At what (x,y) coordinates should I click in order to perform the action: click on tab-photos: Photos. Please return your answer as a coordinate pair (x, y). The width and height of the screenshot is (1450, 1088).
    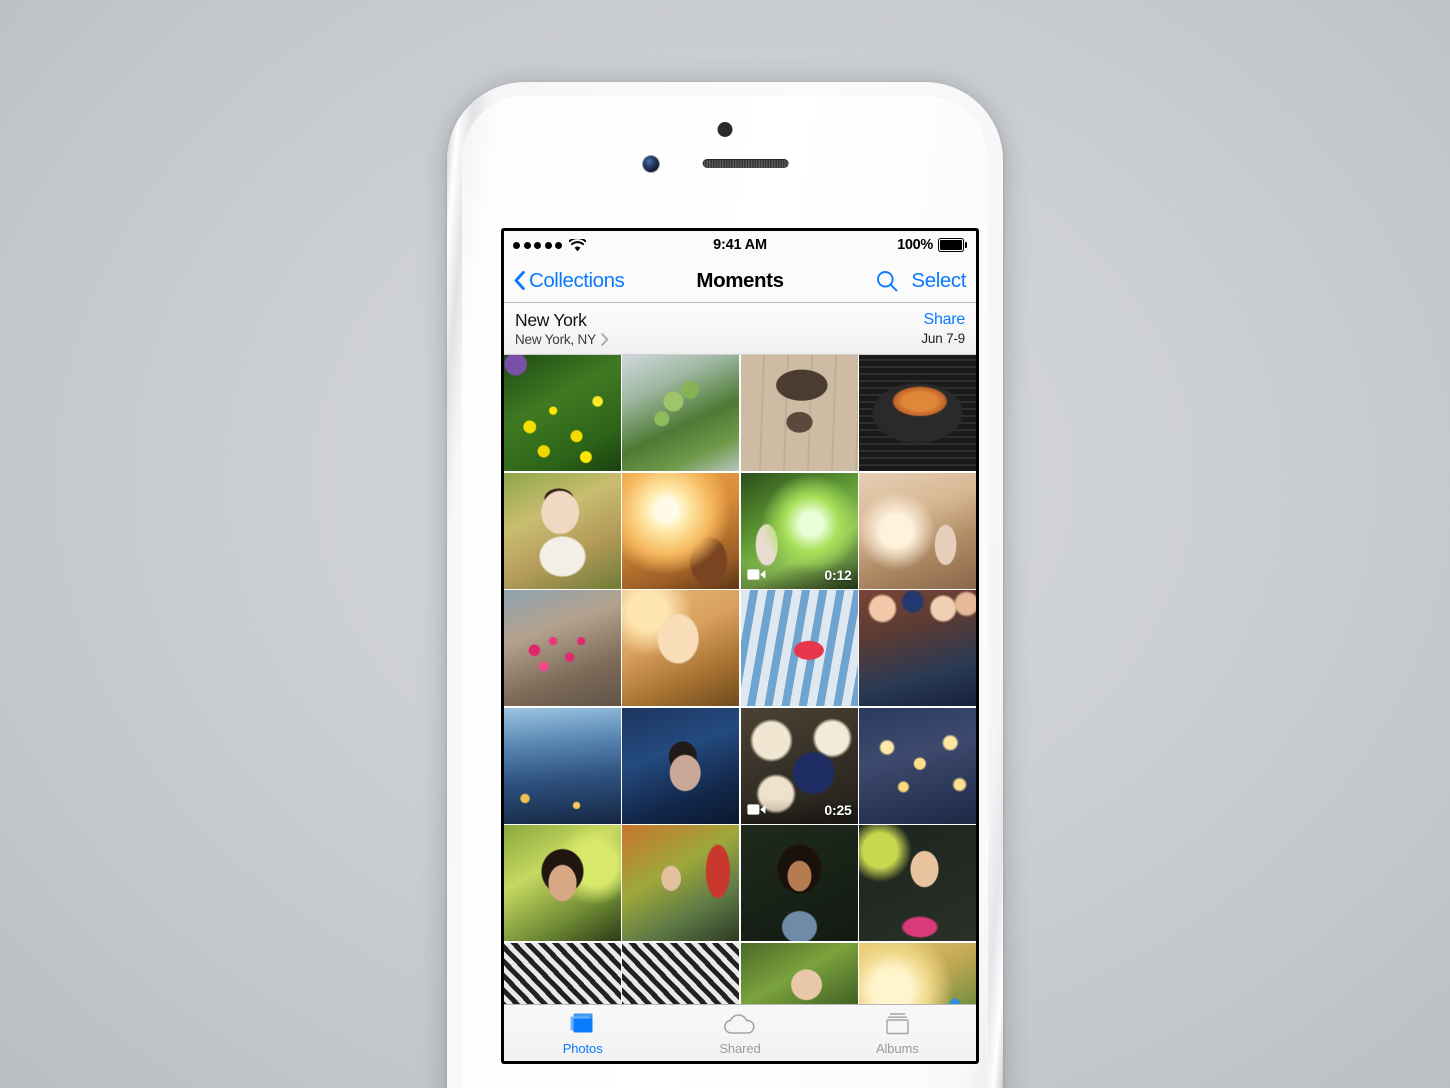
    Looking at the image, I should click on (582, 1033).